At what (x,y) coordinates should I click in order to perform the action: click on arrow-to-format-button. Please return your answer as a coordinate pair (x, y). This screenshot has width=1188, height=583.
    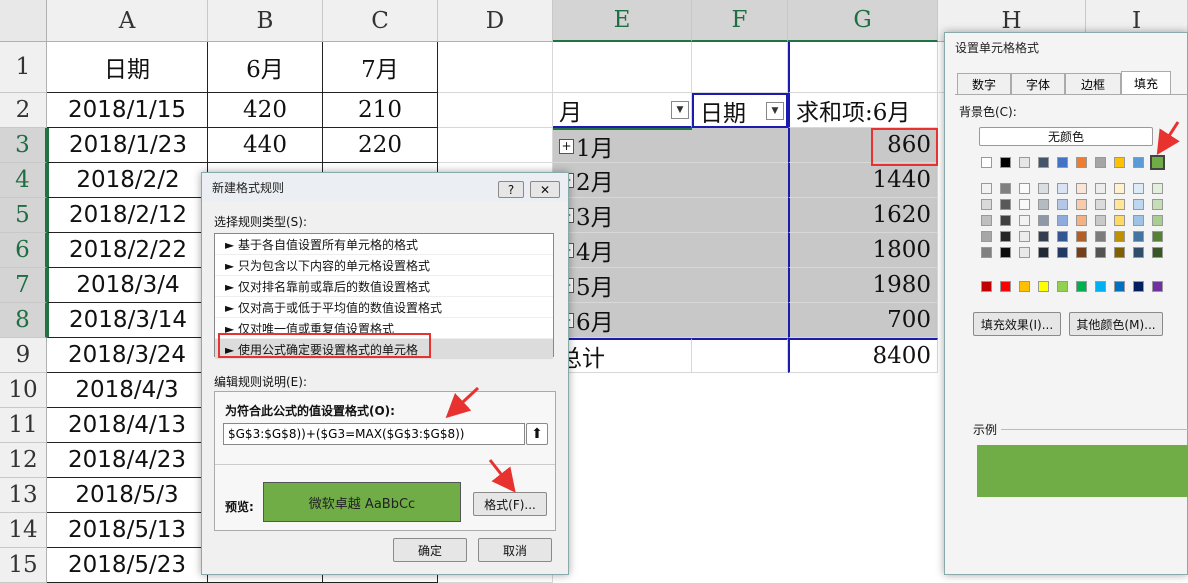
    Looking at the image, I should click on (502, 476).